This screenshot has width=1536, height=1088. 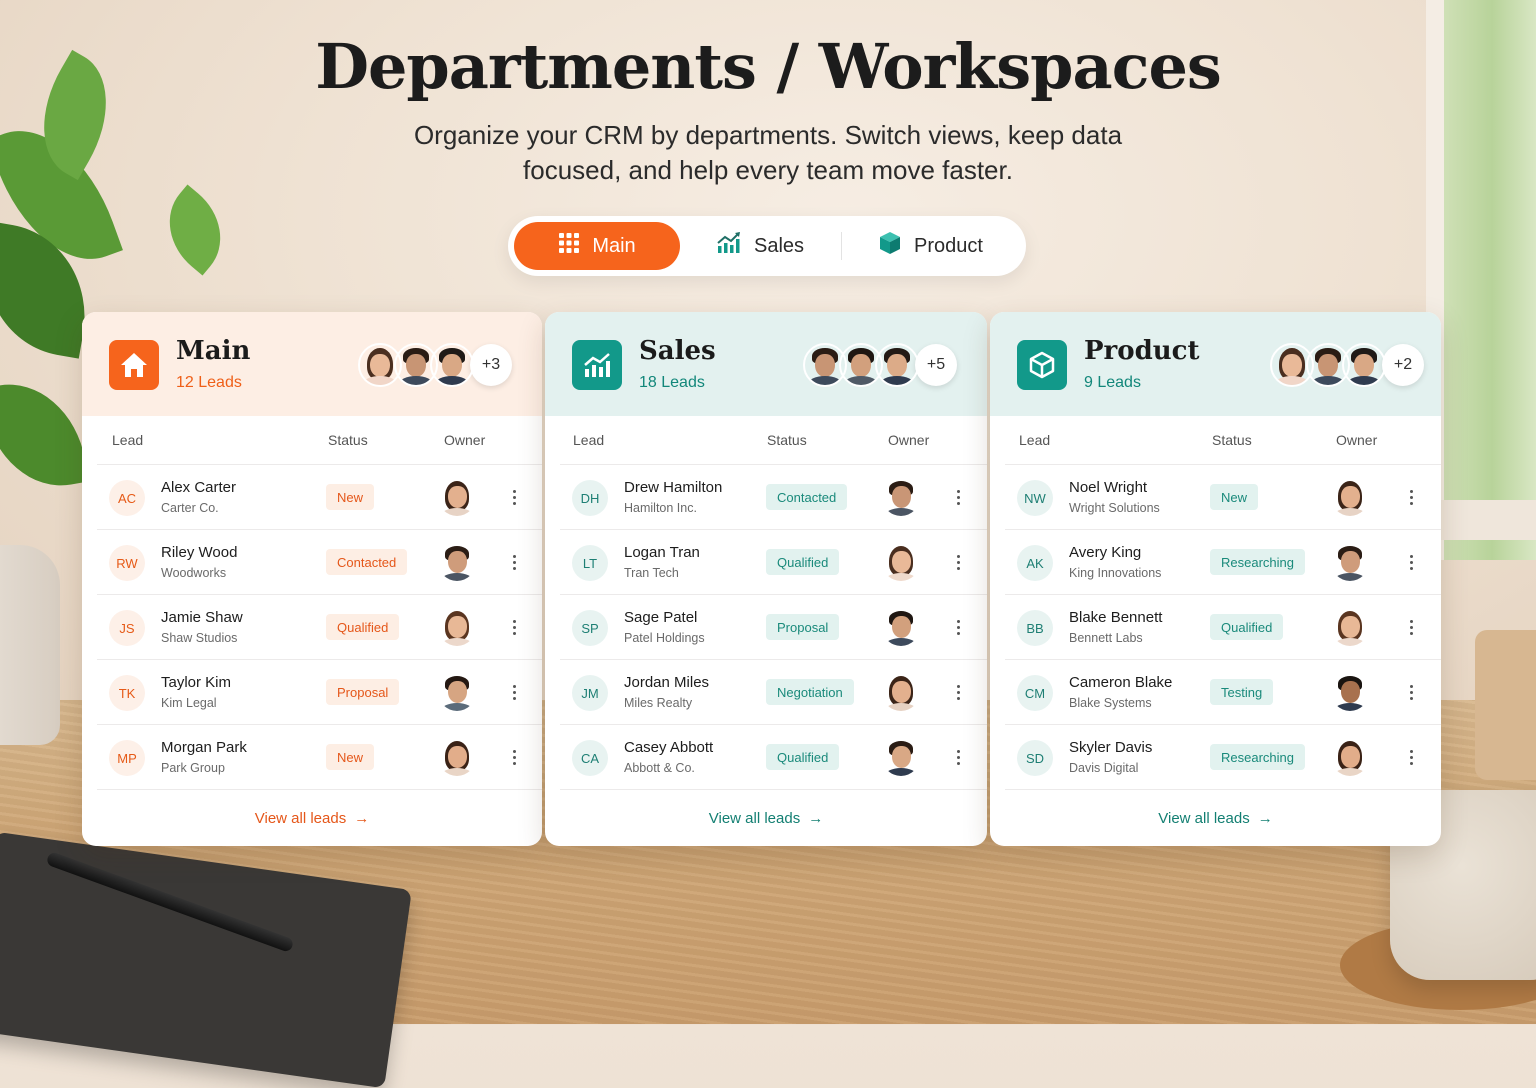 What do you see at coordinates (319, 692) in the screenshot?
I see `table-row: TK Taylor Kim Kim Legal Proposal` at bounding box center [319, 692].